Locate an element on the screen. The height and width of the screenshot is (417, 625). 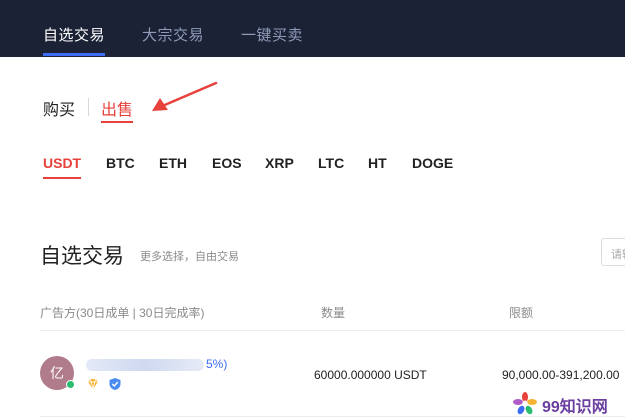
verified-shield-icon is located at coordinates (115, 384).